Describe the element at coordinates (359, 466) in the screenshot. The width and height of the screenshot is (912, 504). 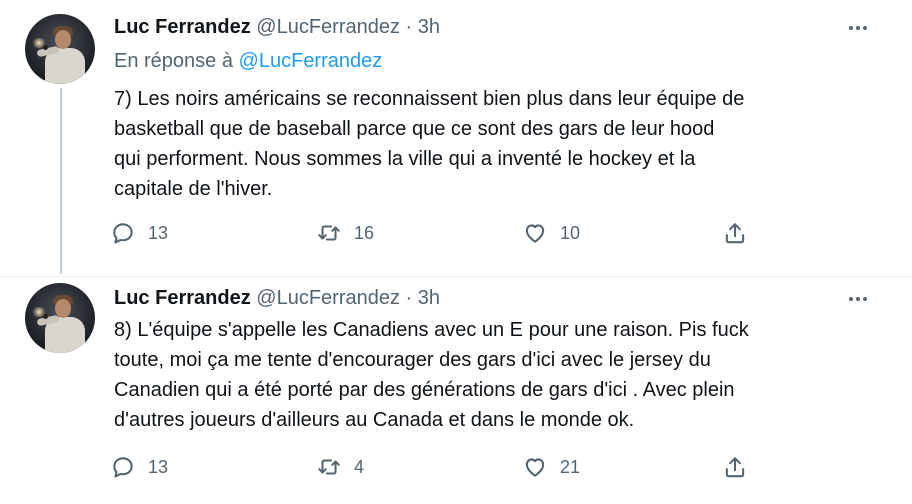
I see `retweet-count: 4` at that location.